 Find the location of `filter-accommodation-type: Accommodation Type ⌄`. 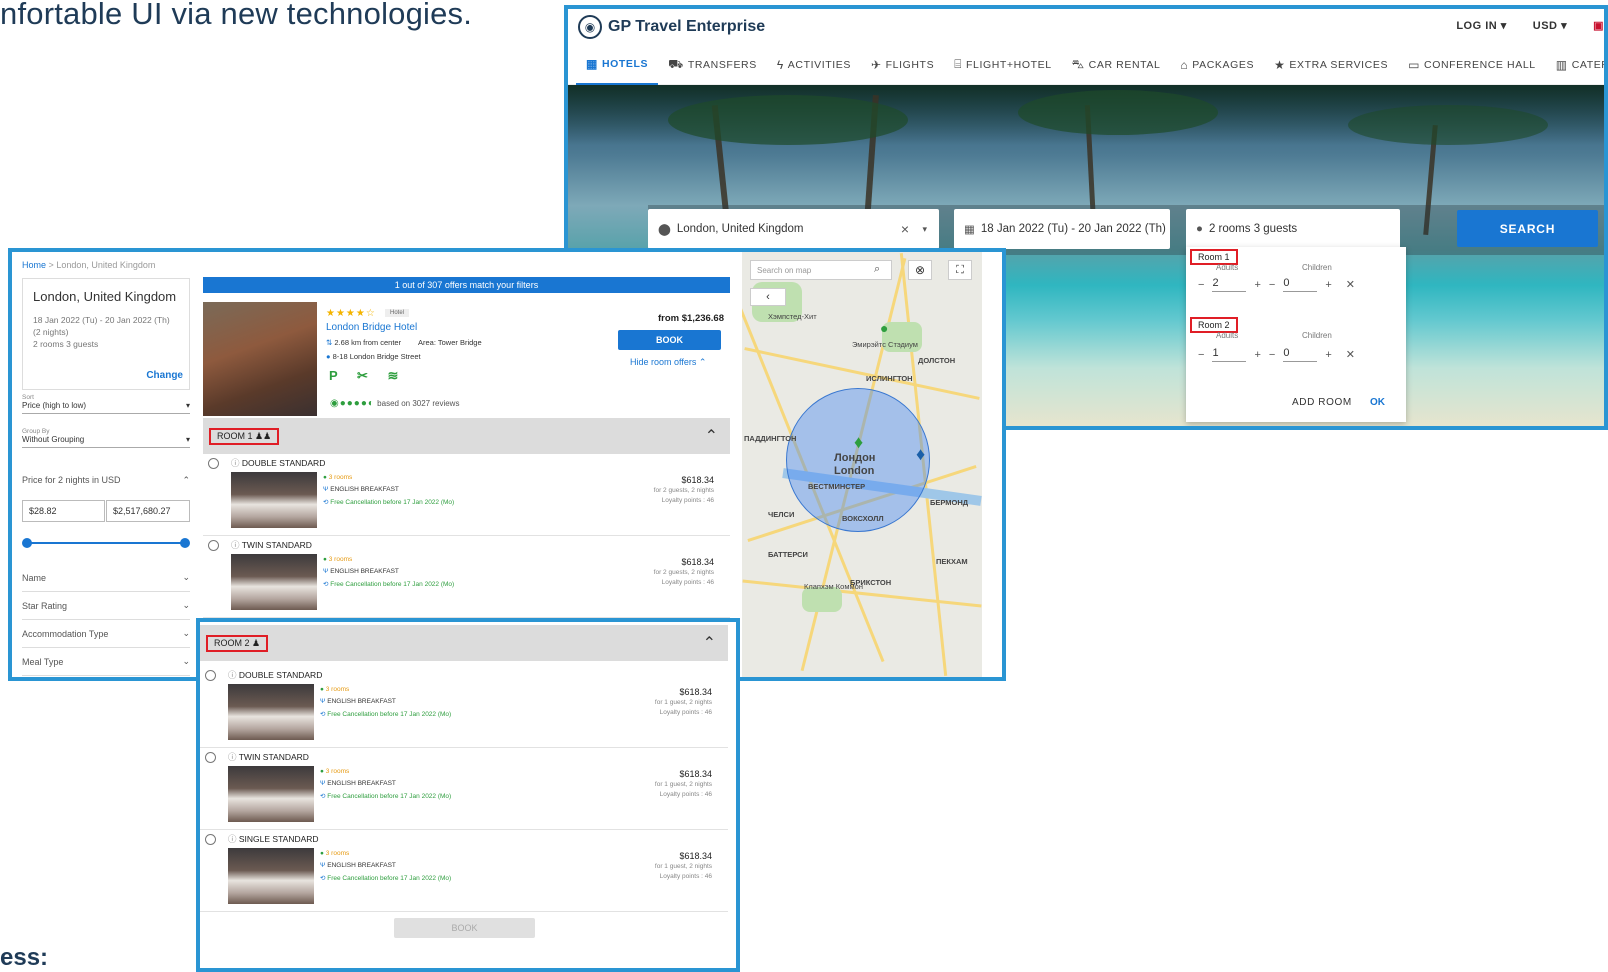

filter-accommodation-type: Accommodation Type ⌄ is located at coordinates (106, 634).